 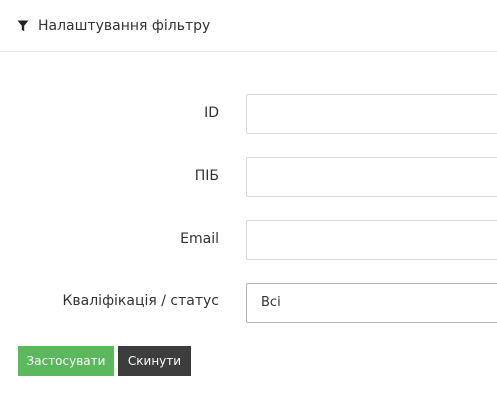 I want to click on id-label: ID, so click(x=211, y=113).